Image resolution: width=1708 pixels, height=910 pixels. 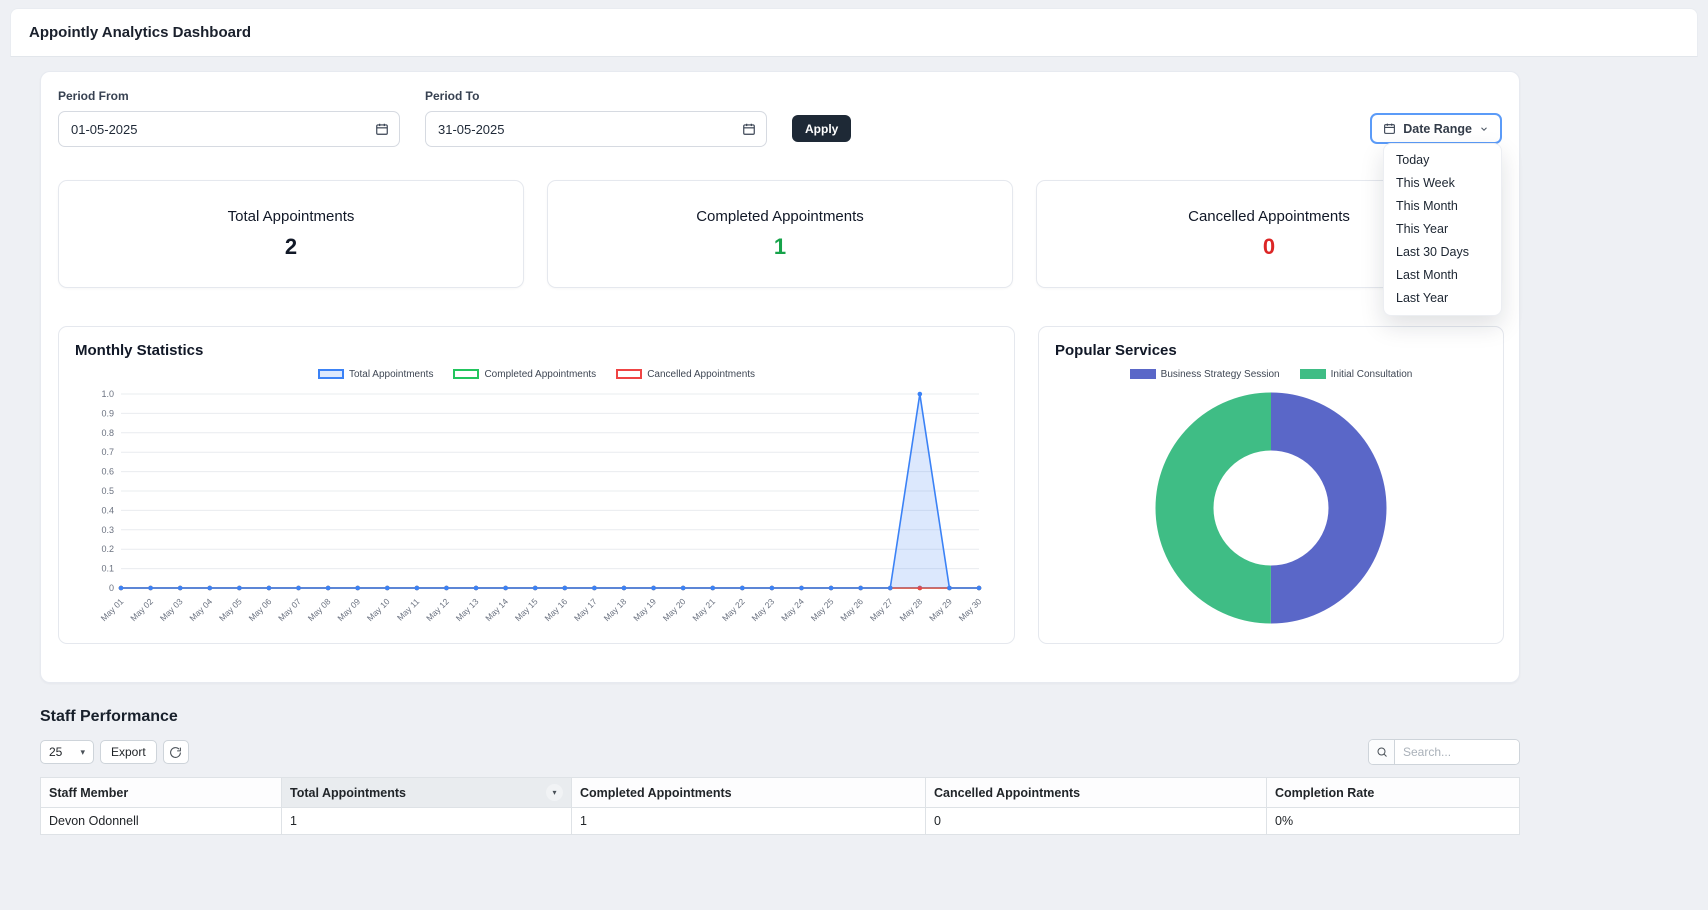 I want to click on period-from-input, so click(x=229, y=129).